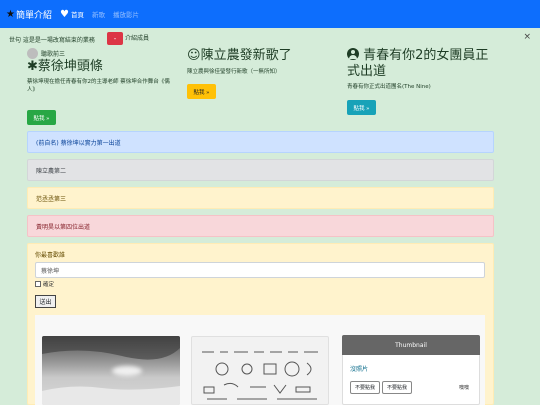  Describe the element at coordinates (194, 55) in the screenshot. I see `smile-icon: ☺` at that location.